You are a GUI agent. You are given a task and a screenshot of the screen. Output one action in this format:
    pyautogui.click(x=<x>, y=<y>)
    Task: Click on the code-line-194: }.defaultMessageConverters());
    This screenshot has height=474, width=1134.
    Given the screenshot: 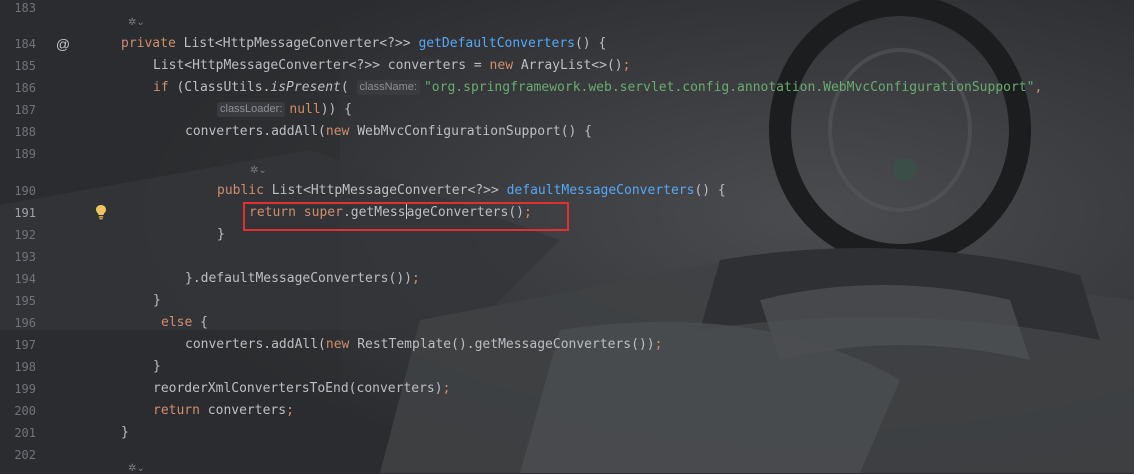 What is the action you would take?
    pyautogui.click(x=302, y=279)
    